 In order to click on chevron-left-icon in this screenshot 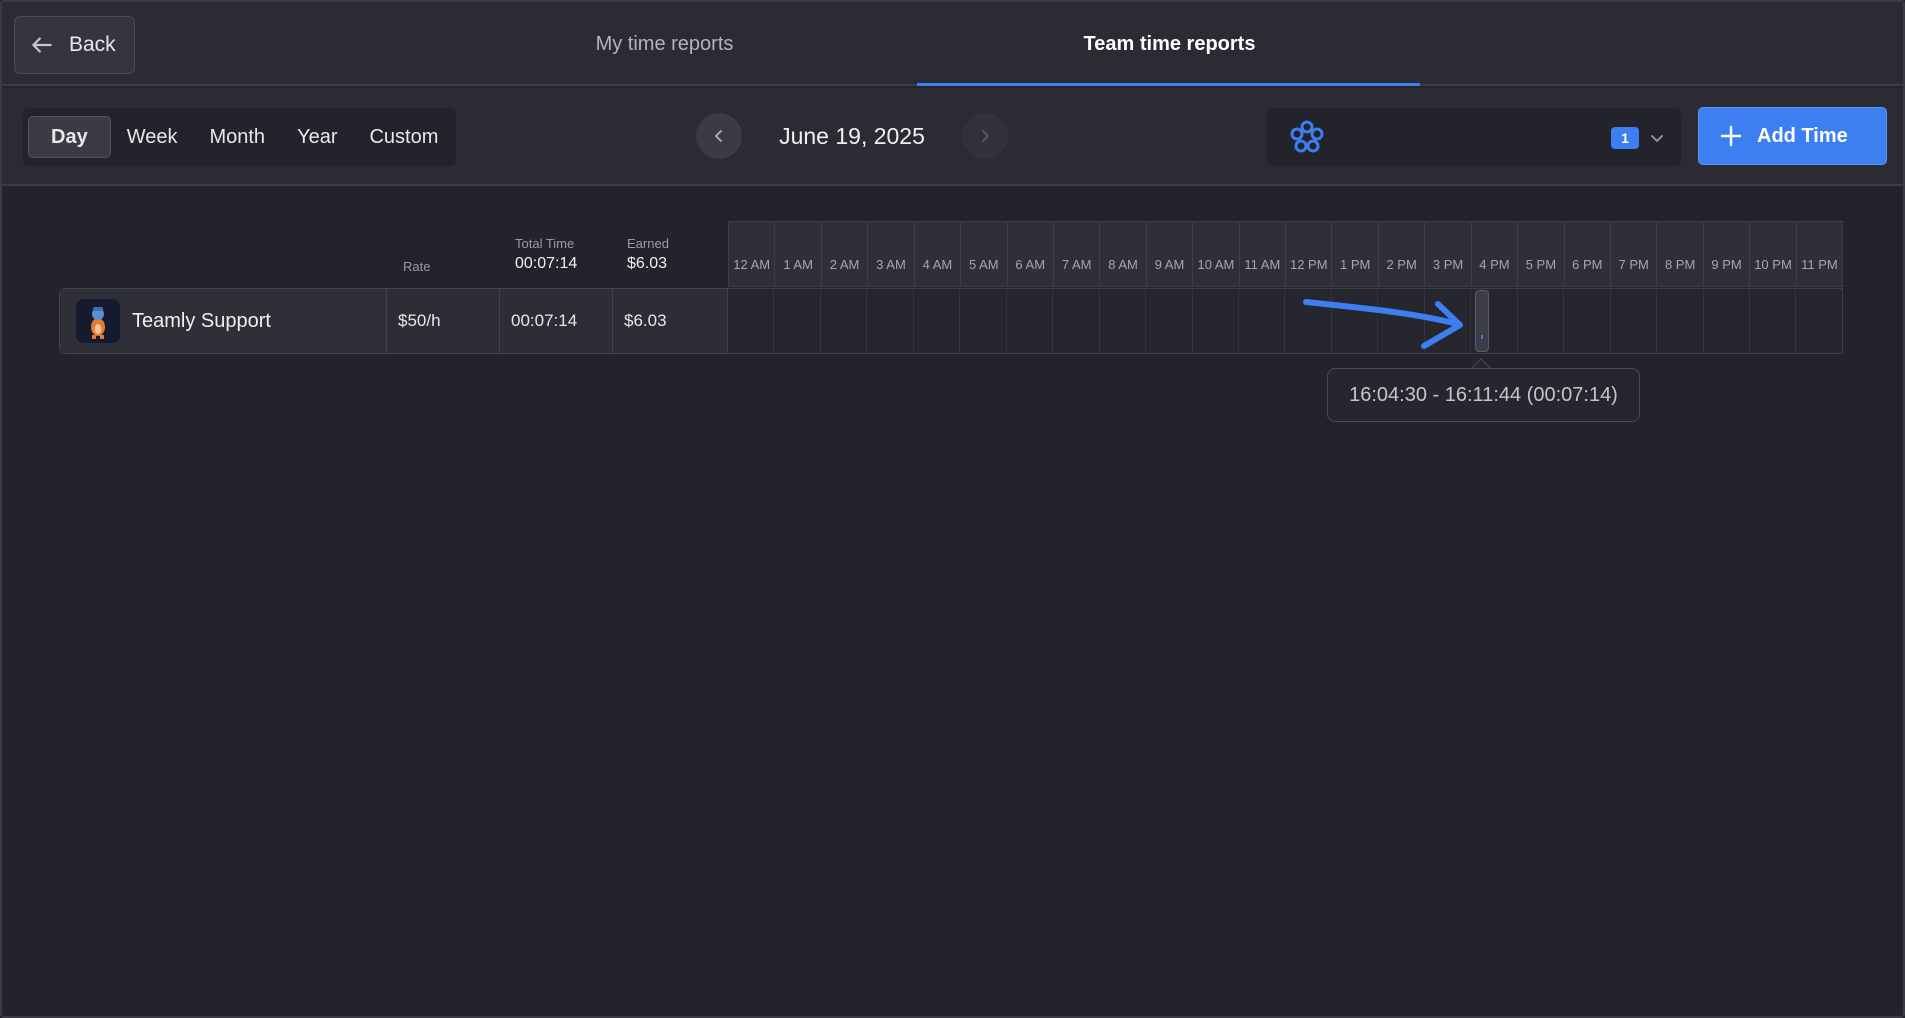, I will do `click(718, 136)`.